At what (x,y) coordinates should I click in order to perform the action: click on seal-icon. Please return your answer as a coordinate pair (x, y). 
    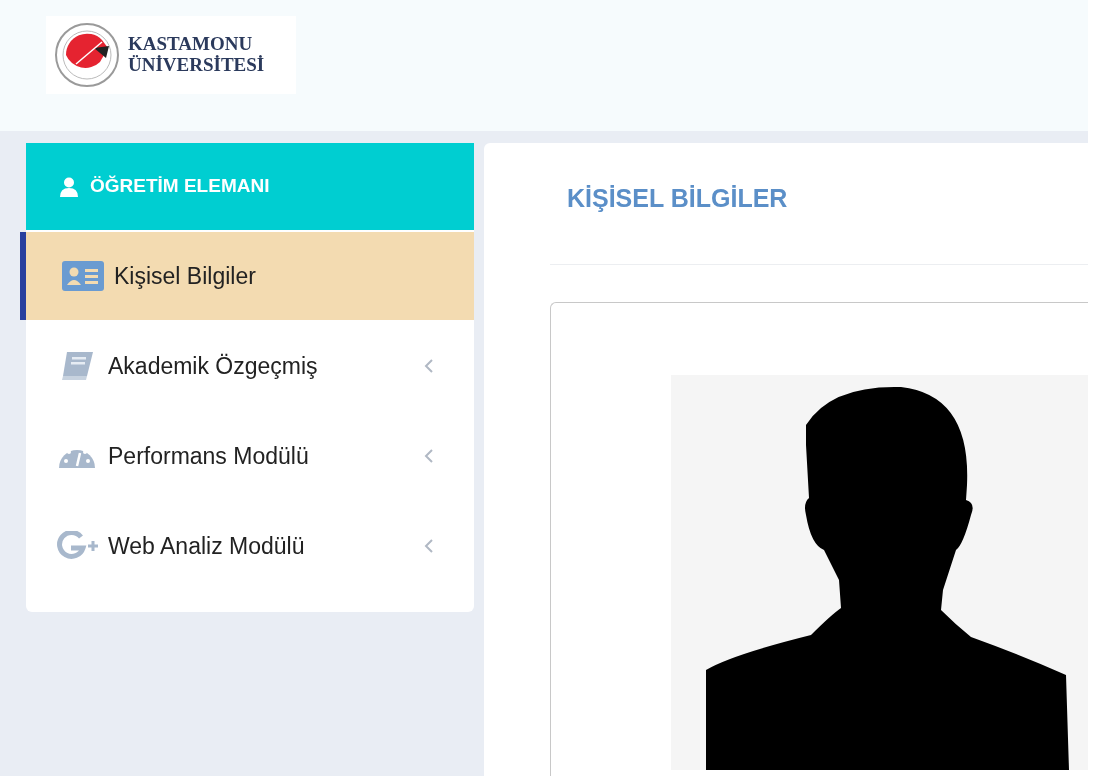
    Looking at the image, I should click on (87, 55).